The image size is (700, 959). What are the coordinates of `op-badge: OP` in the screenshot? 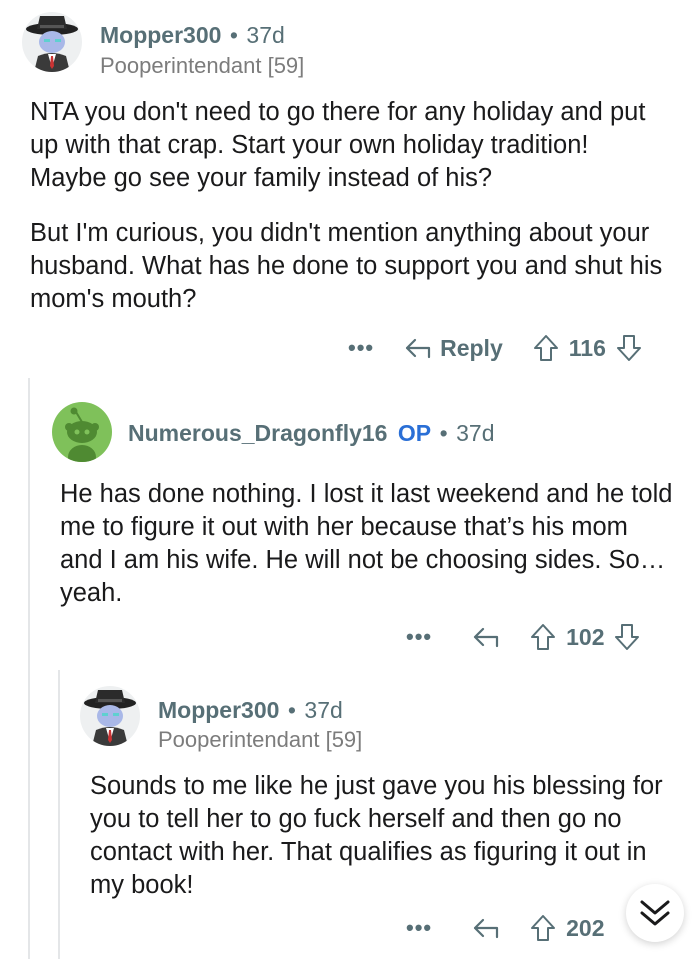 It's located at (414, 433).